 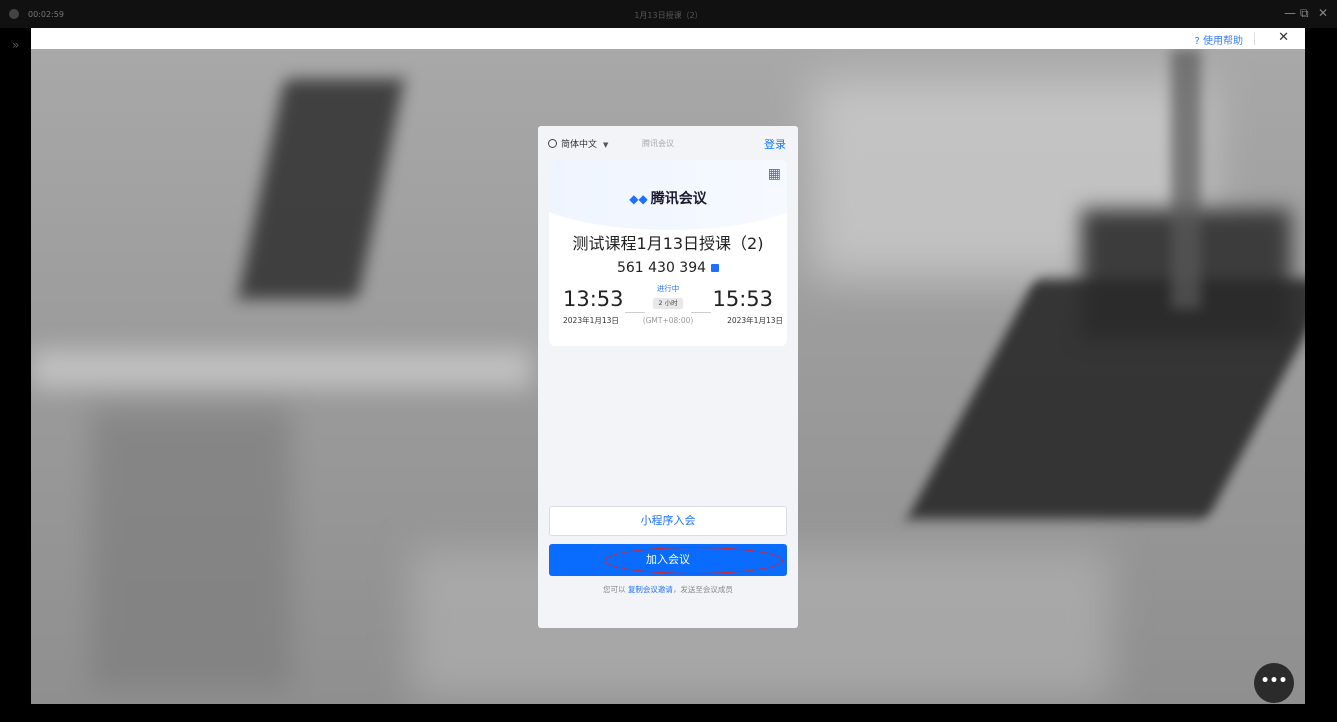 What do you see at coordinates (552, 143) in the screenshot?
I see `globe-icon` at bounding box center [552, 143].